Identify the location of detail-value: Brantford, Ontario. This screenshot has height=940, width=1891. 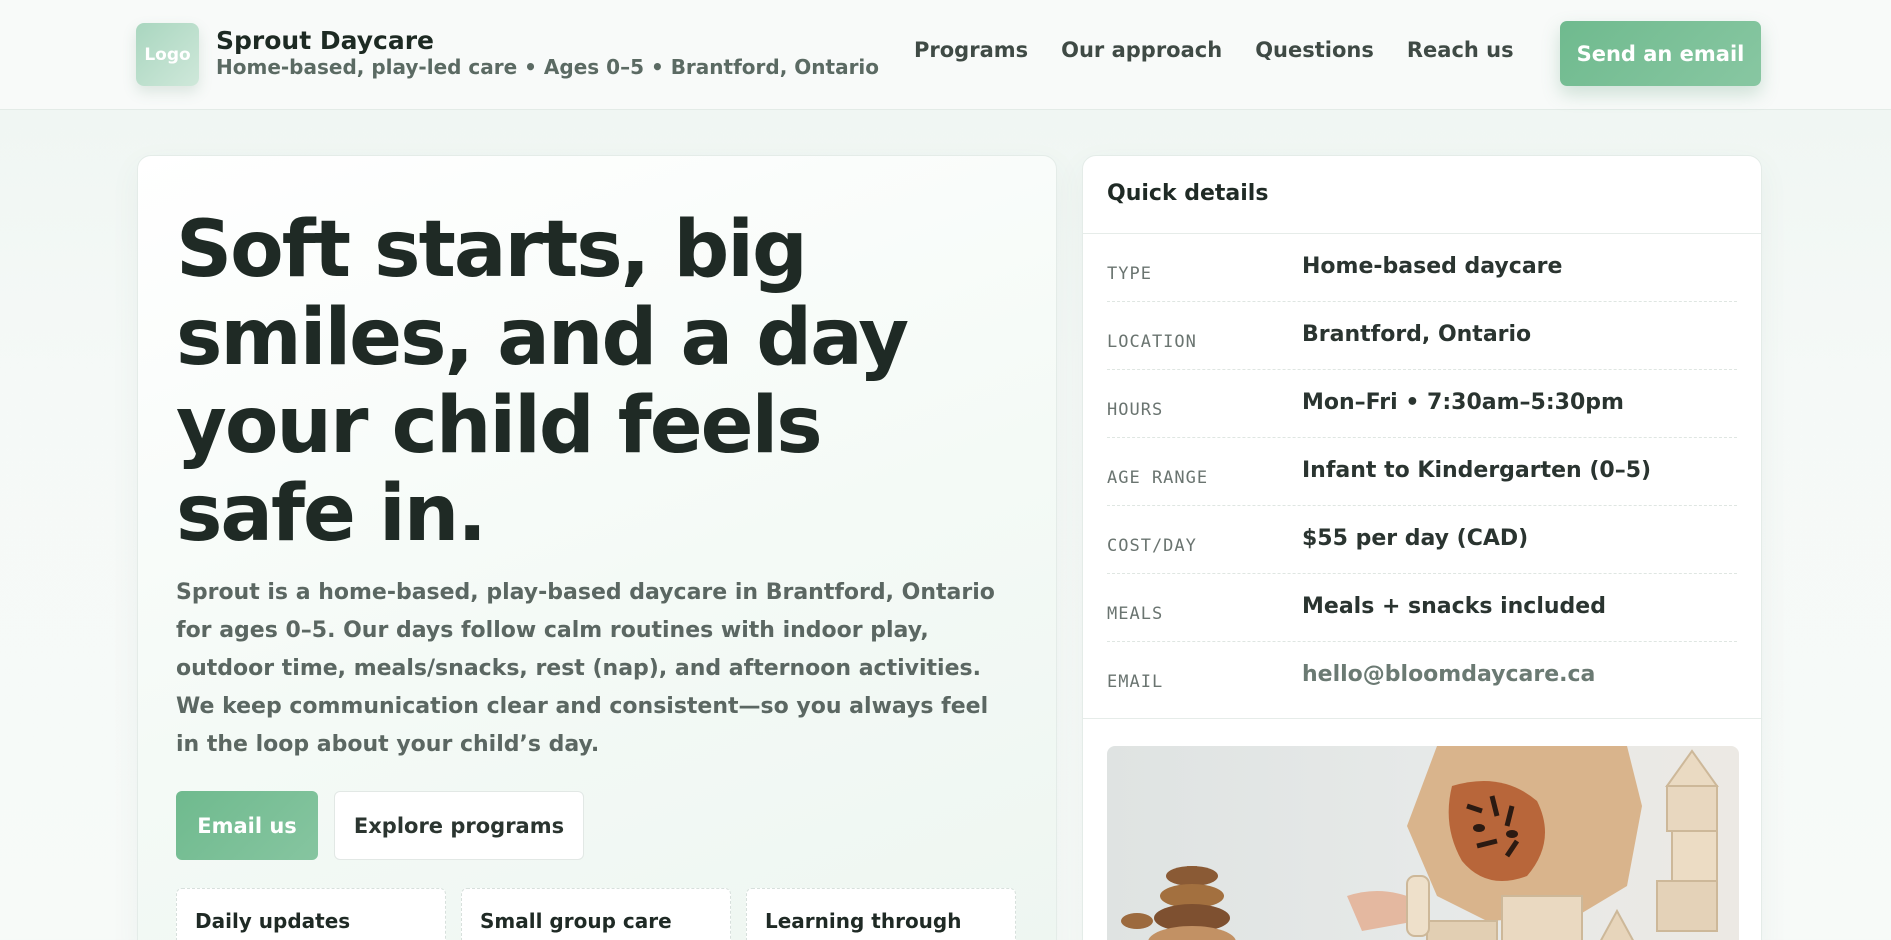
(1417, 334).